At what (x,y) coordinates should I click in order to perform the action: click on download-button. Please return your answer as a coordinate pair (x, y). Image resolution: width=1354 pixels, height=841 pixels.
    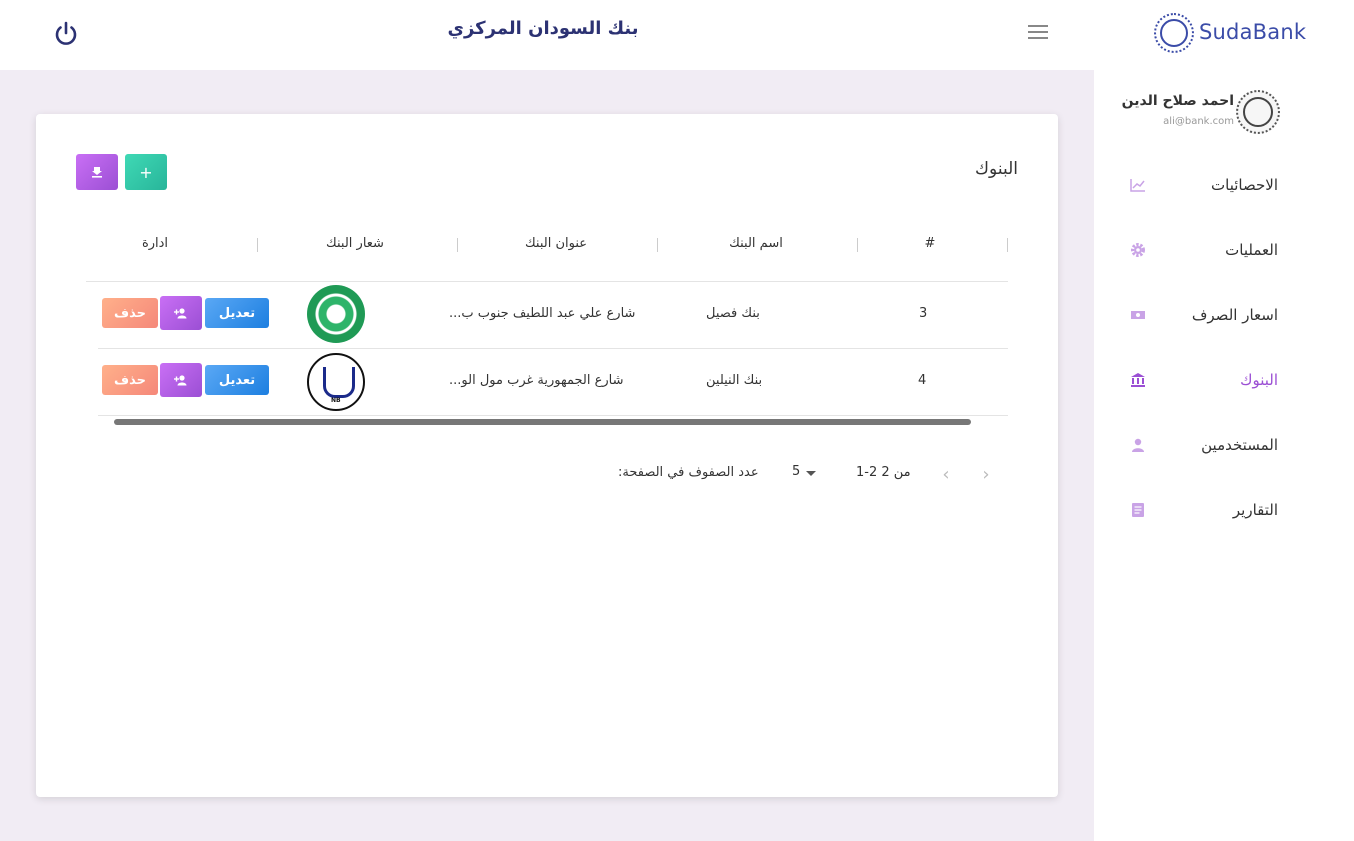
    Looking at the image, I should click on (97, 172).